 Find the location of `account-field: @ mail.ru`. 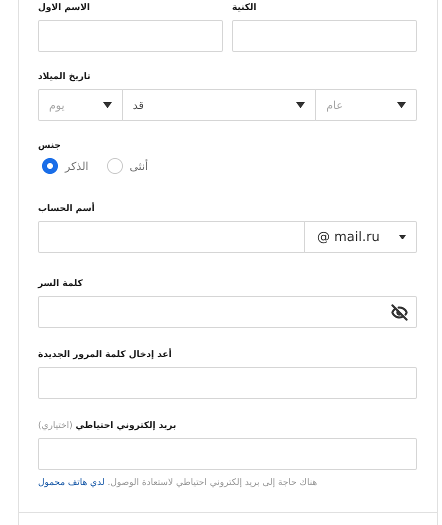

account-field: @ mail.ru is located at coordinates (227, 237).